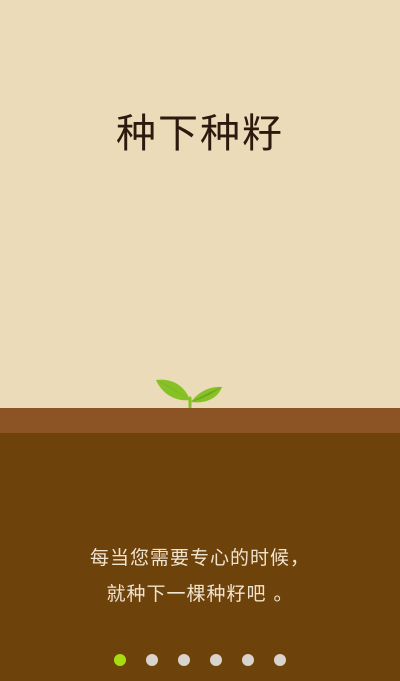  What do you see at coordinates (200, 594) in the screenshot?
I see `description-line-2: 就种下一棵种籽吧 。` at bounding box center [200, 594].